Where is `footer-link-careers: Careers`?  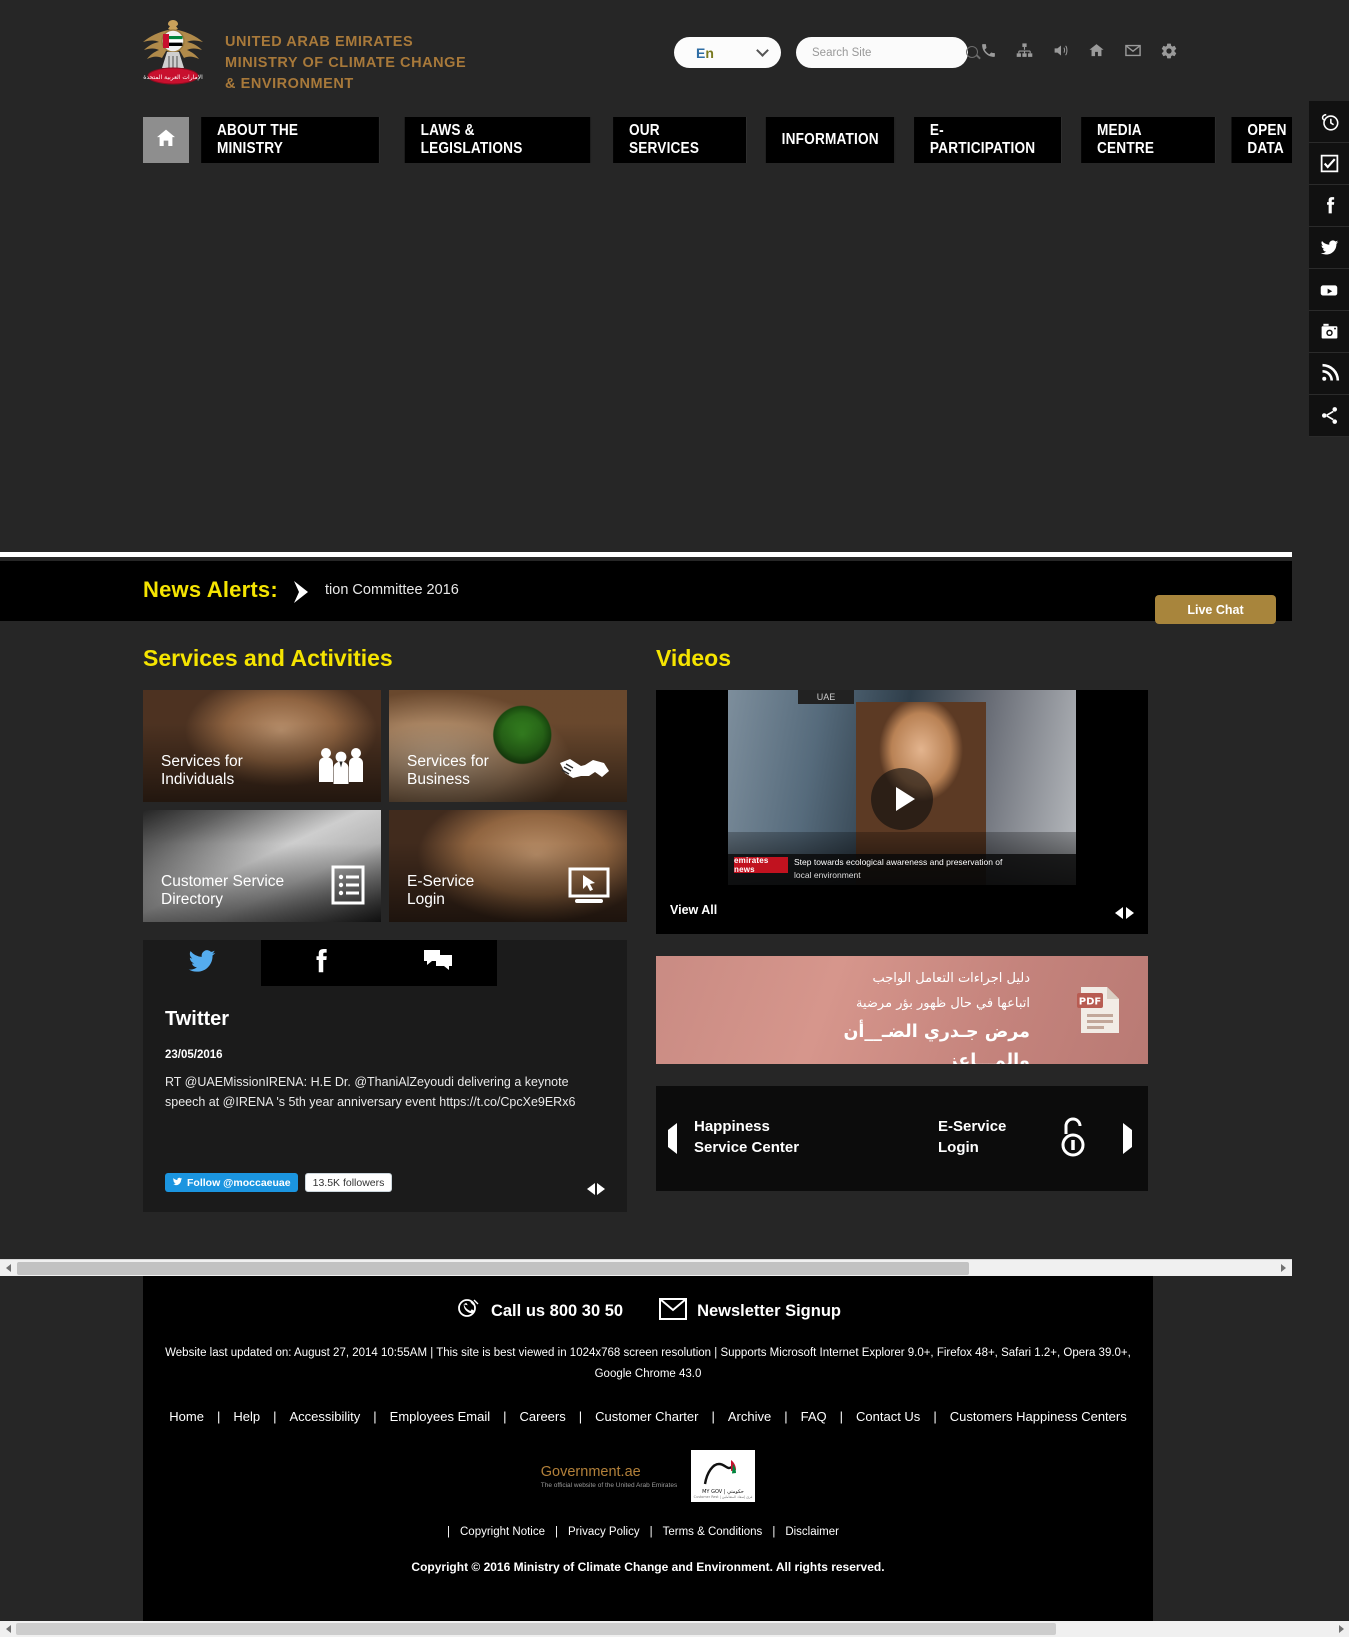 footer-link-careers: Careers is located at coordinates (543, 1416).